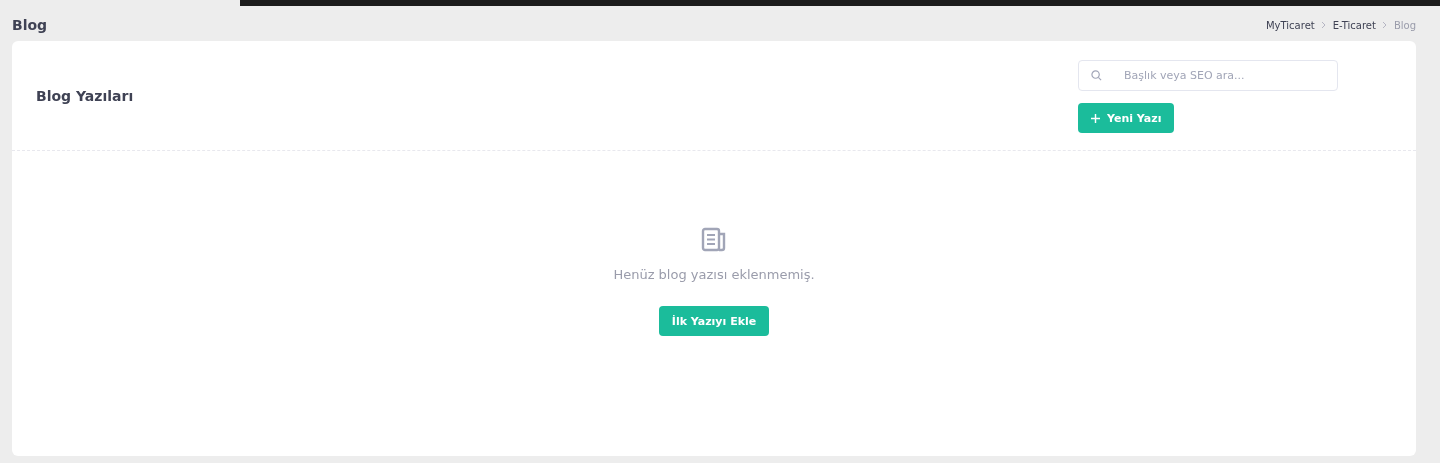 Image resolution: width=1440 pixels, height=463 pixels. I want to click on breadcrumb-link: MyTicaret, so click(1290, 25).